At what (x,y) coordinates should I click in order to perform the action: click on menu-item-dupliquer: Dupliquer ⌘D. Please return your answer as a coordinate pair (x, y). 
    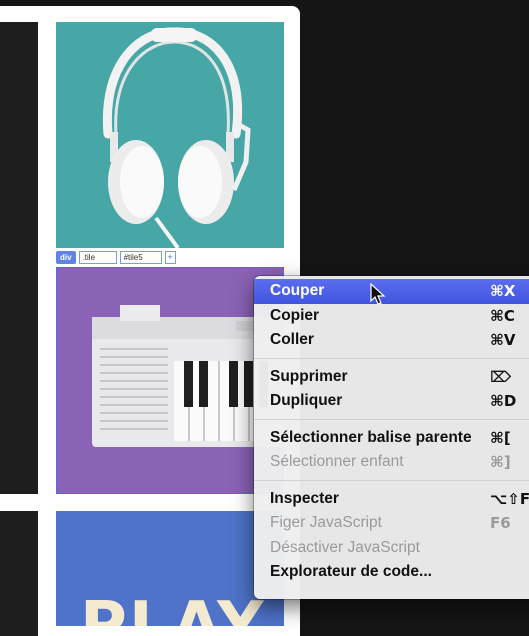
    Looking at the image, I should click on (391, 401).